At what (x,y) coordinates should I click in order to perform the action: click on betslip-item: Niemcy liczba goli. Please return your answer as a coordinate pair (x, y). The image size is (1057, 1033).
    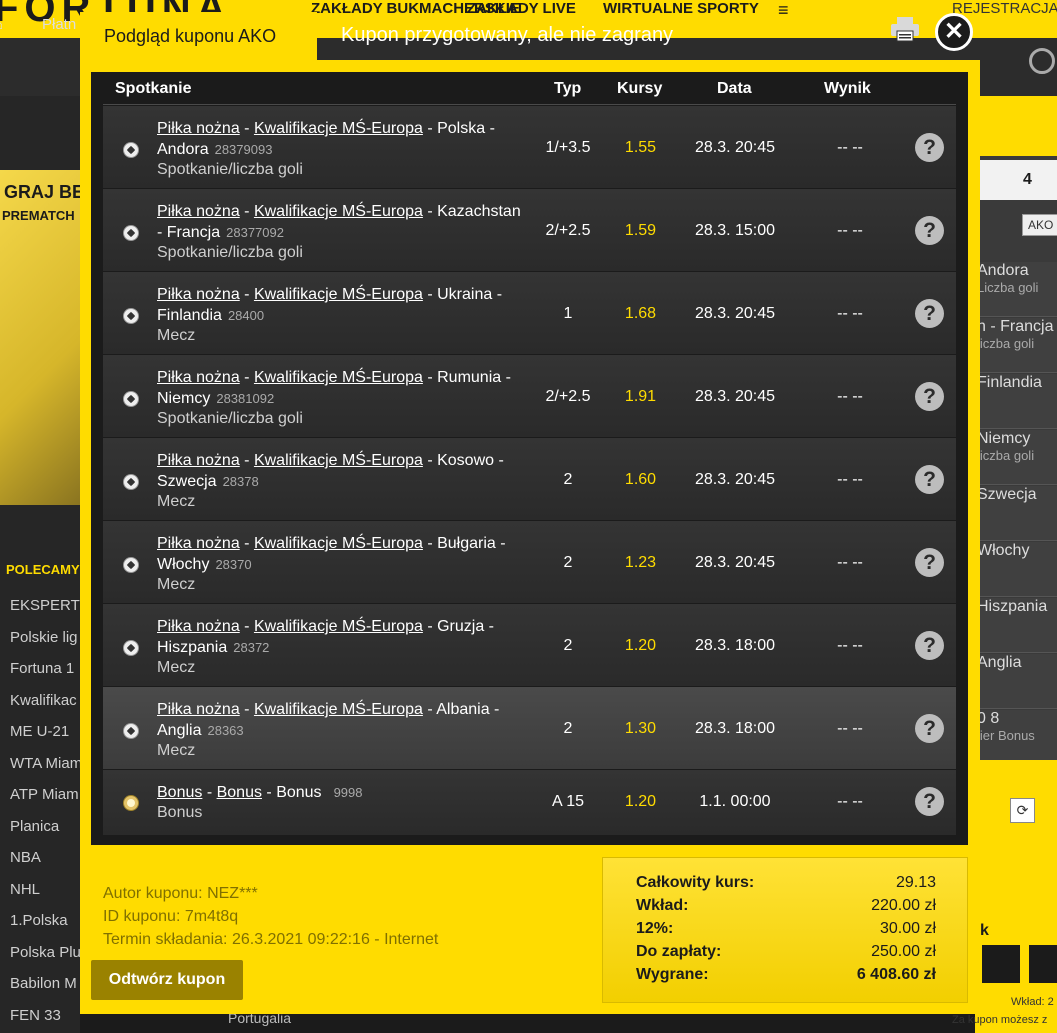
    Looking at the image, I should click on (1016, 457).